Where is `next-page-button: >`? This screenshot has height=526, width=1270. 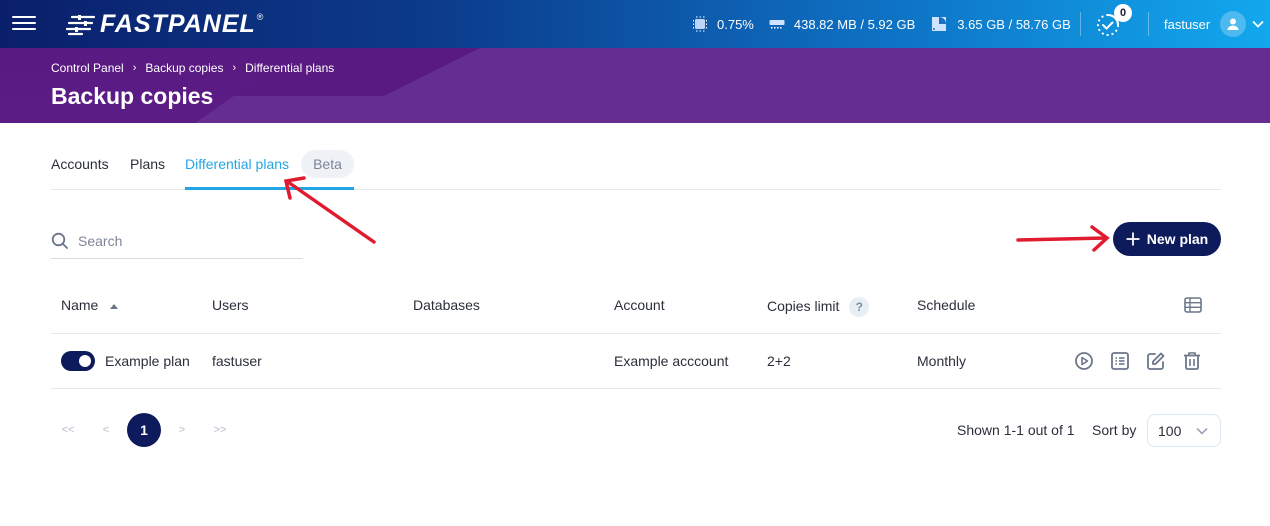
next-page-button: > is located at coordinates (182, 430).